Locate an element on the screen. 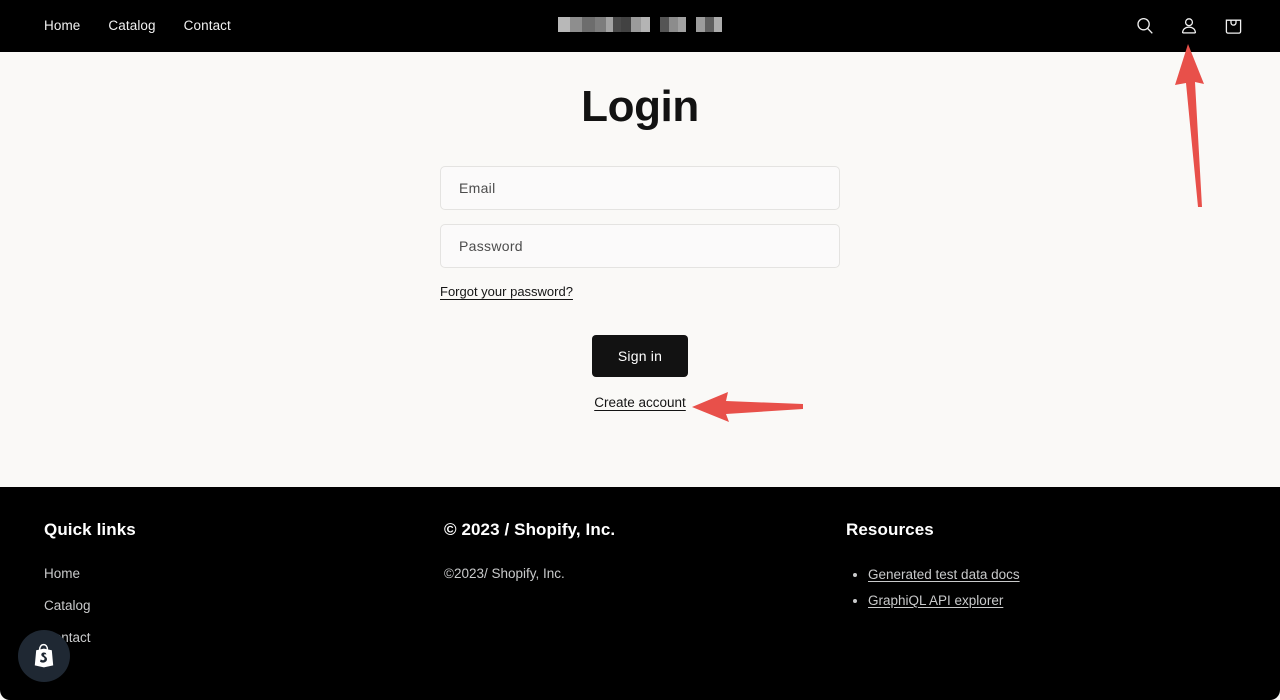 This screenshot has height=700, width=1280. shopify-bag-badge is located at coordinates (44, 656).